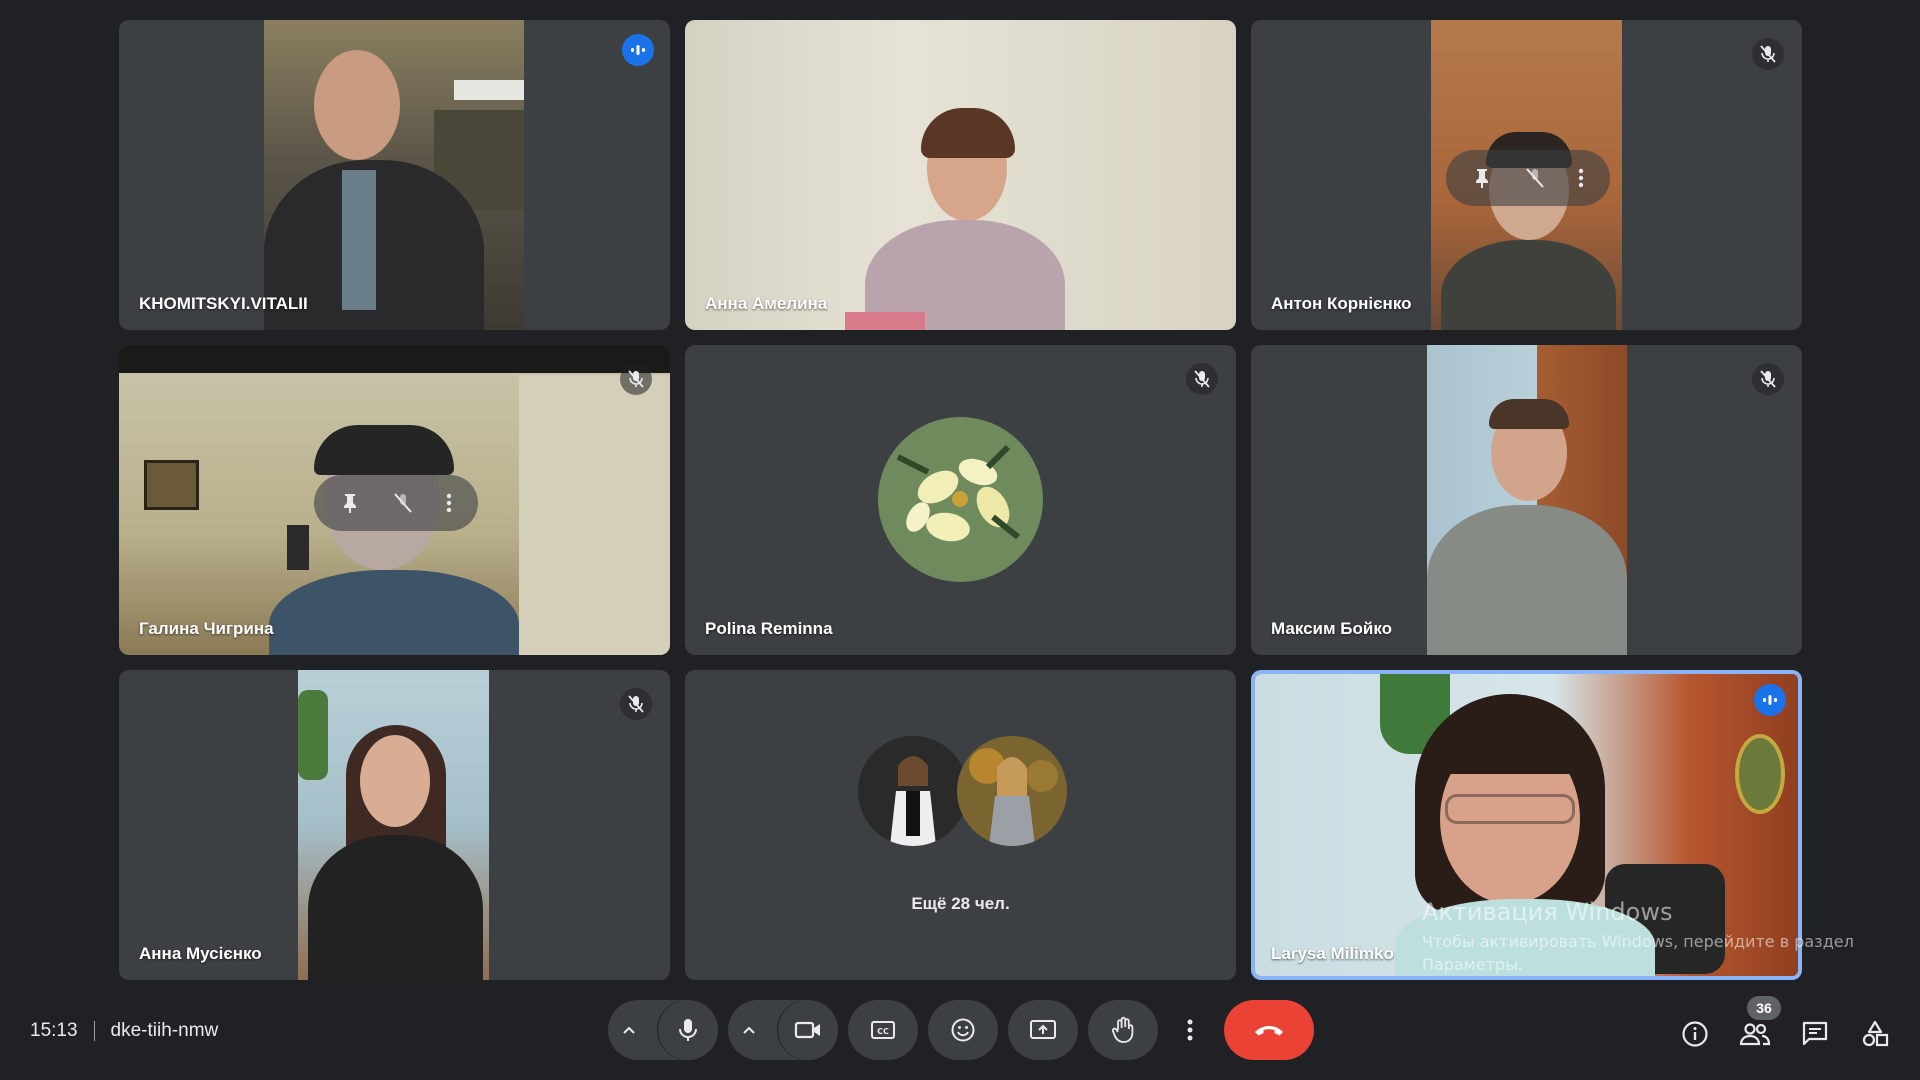 The width and height of the screenshot is (1920, 1080). Describe the element at coordinates (200, 953) in the screenshot. I see `participant-name: Анна Мусієнко` at that location.